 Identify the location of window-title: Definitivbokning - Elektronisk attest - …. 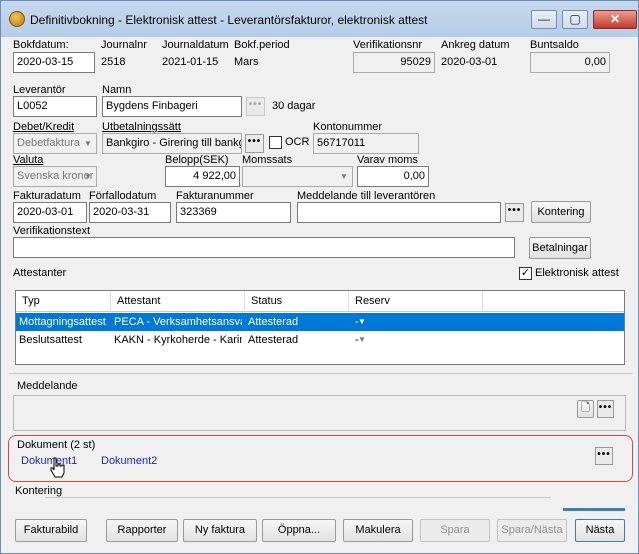
(229, 20).